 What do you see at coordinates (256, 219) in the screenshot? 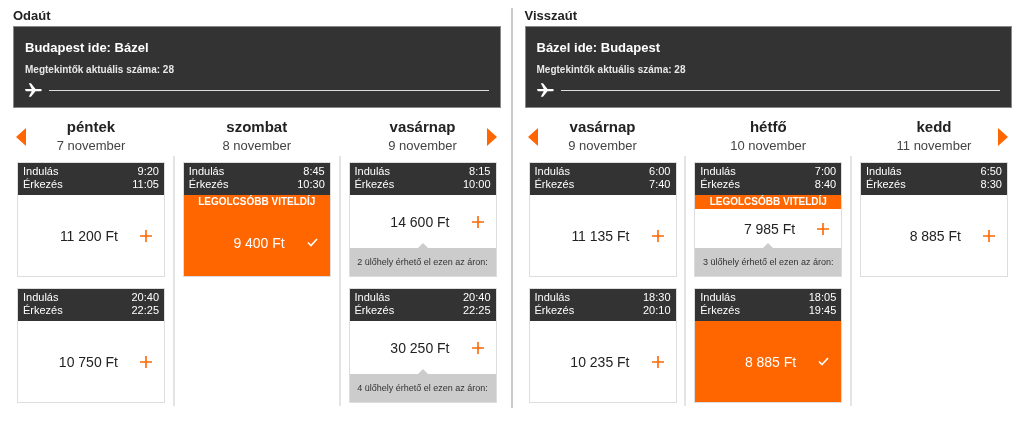
I see `flight-card: Indulás 8:45 Érkezés 10:30 LEGOLCSÓBB VITELDÍJ 9 400 Ft` at bounding box center [256, 219].